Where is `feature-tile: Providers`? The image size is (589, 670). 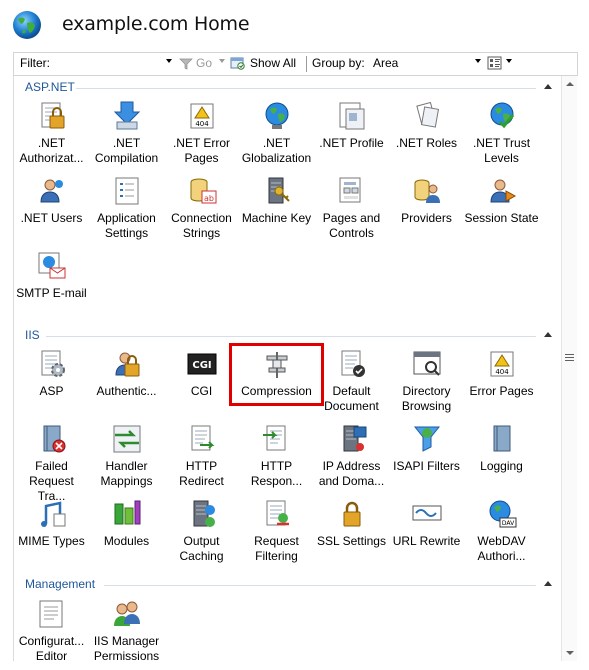 feature-tile: Providers is located at coordinates (426, 212).